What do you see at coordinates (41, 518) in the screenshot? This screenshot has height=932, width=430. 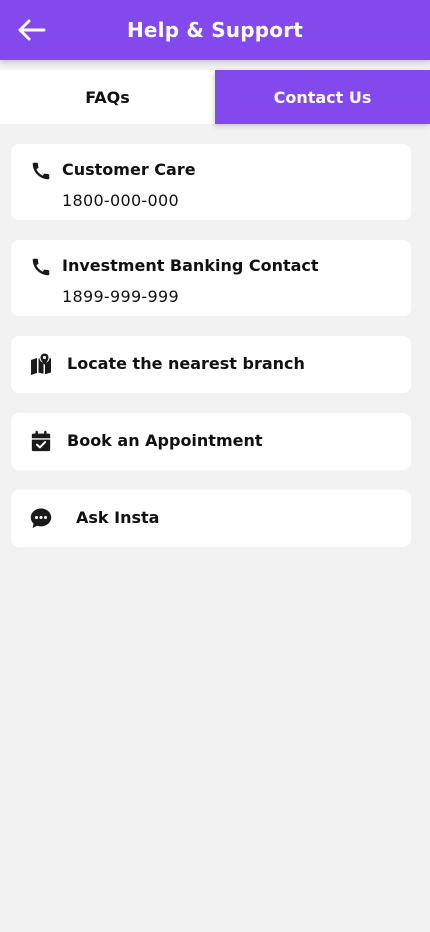 I see `chat-bubble-icon` at bounding box center [41, 518].